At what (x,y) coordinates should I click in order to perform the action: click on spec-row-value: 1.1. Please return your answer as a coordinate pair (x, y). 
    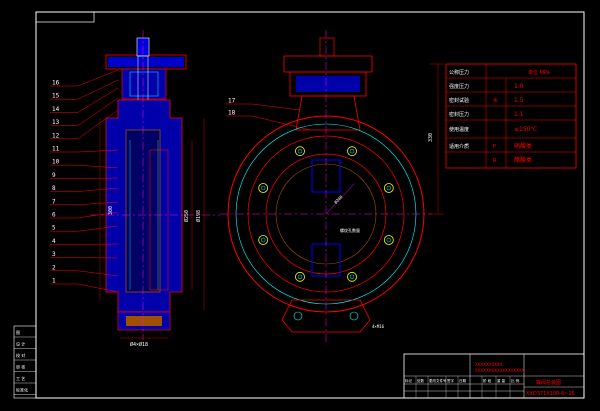
    Looking at the image, I should click on (519, 114).